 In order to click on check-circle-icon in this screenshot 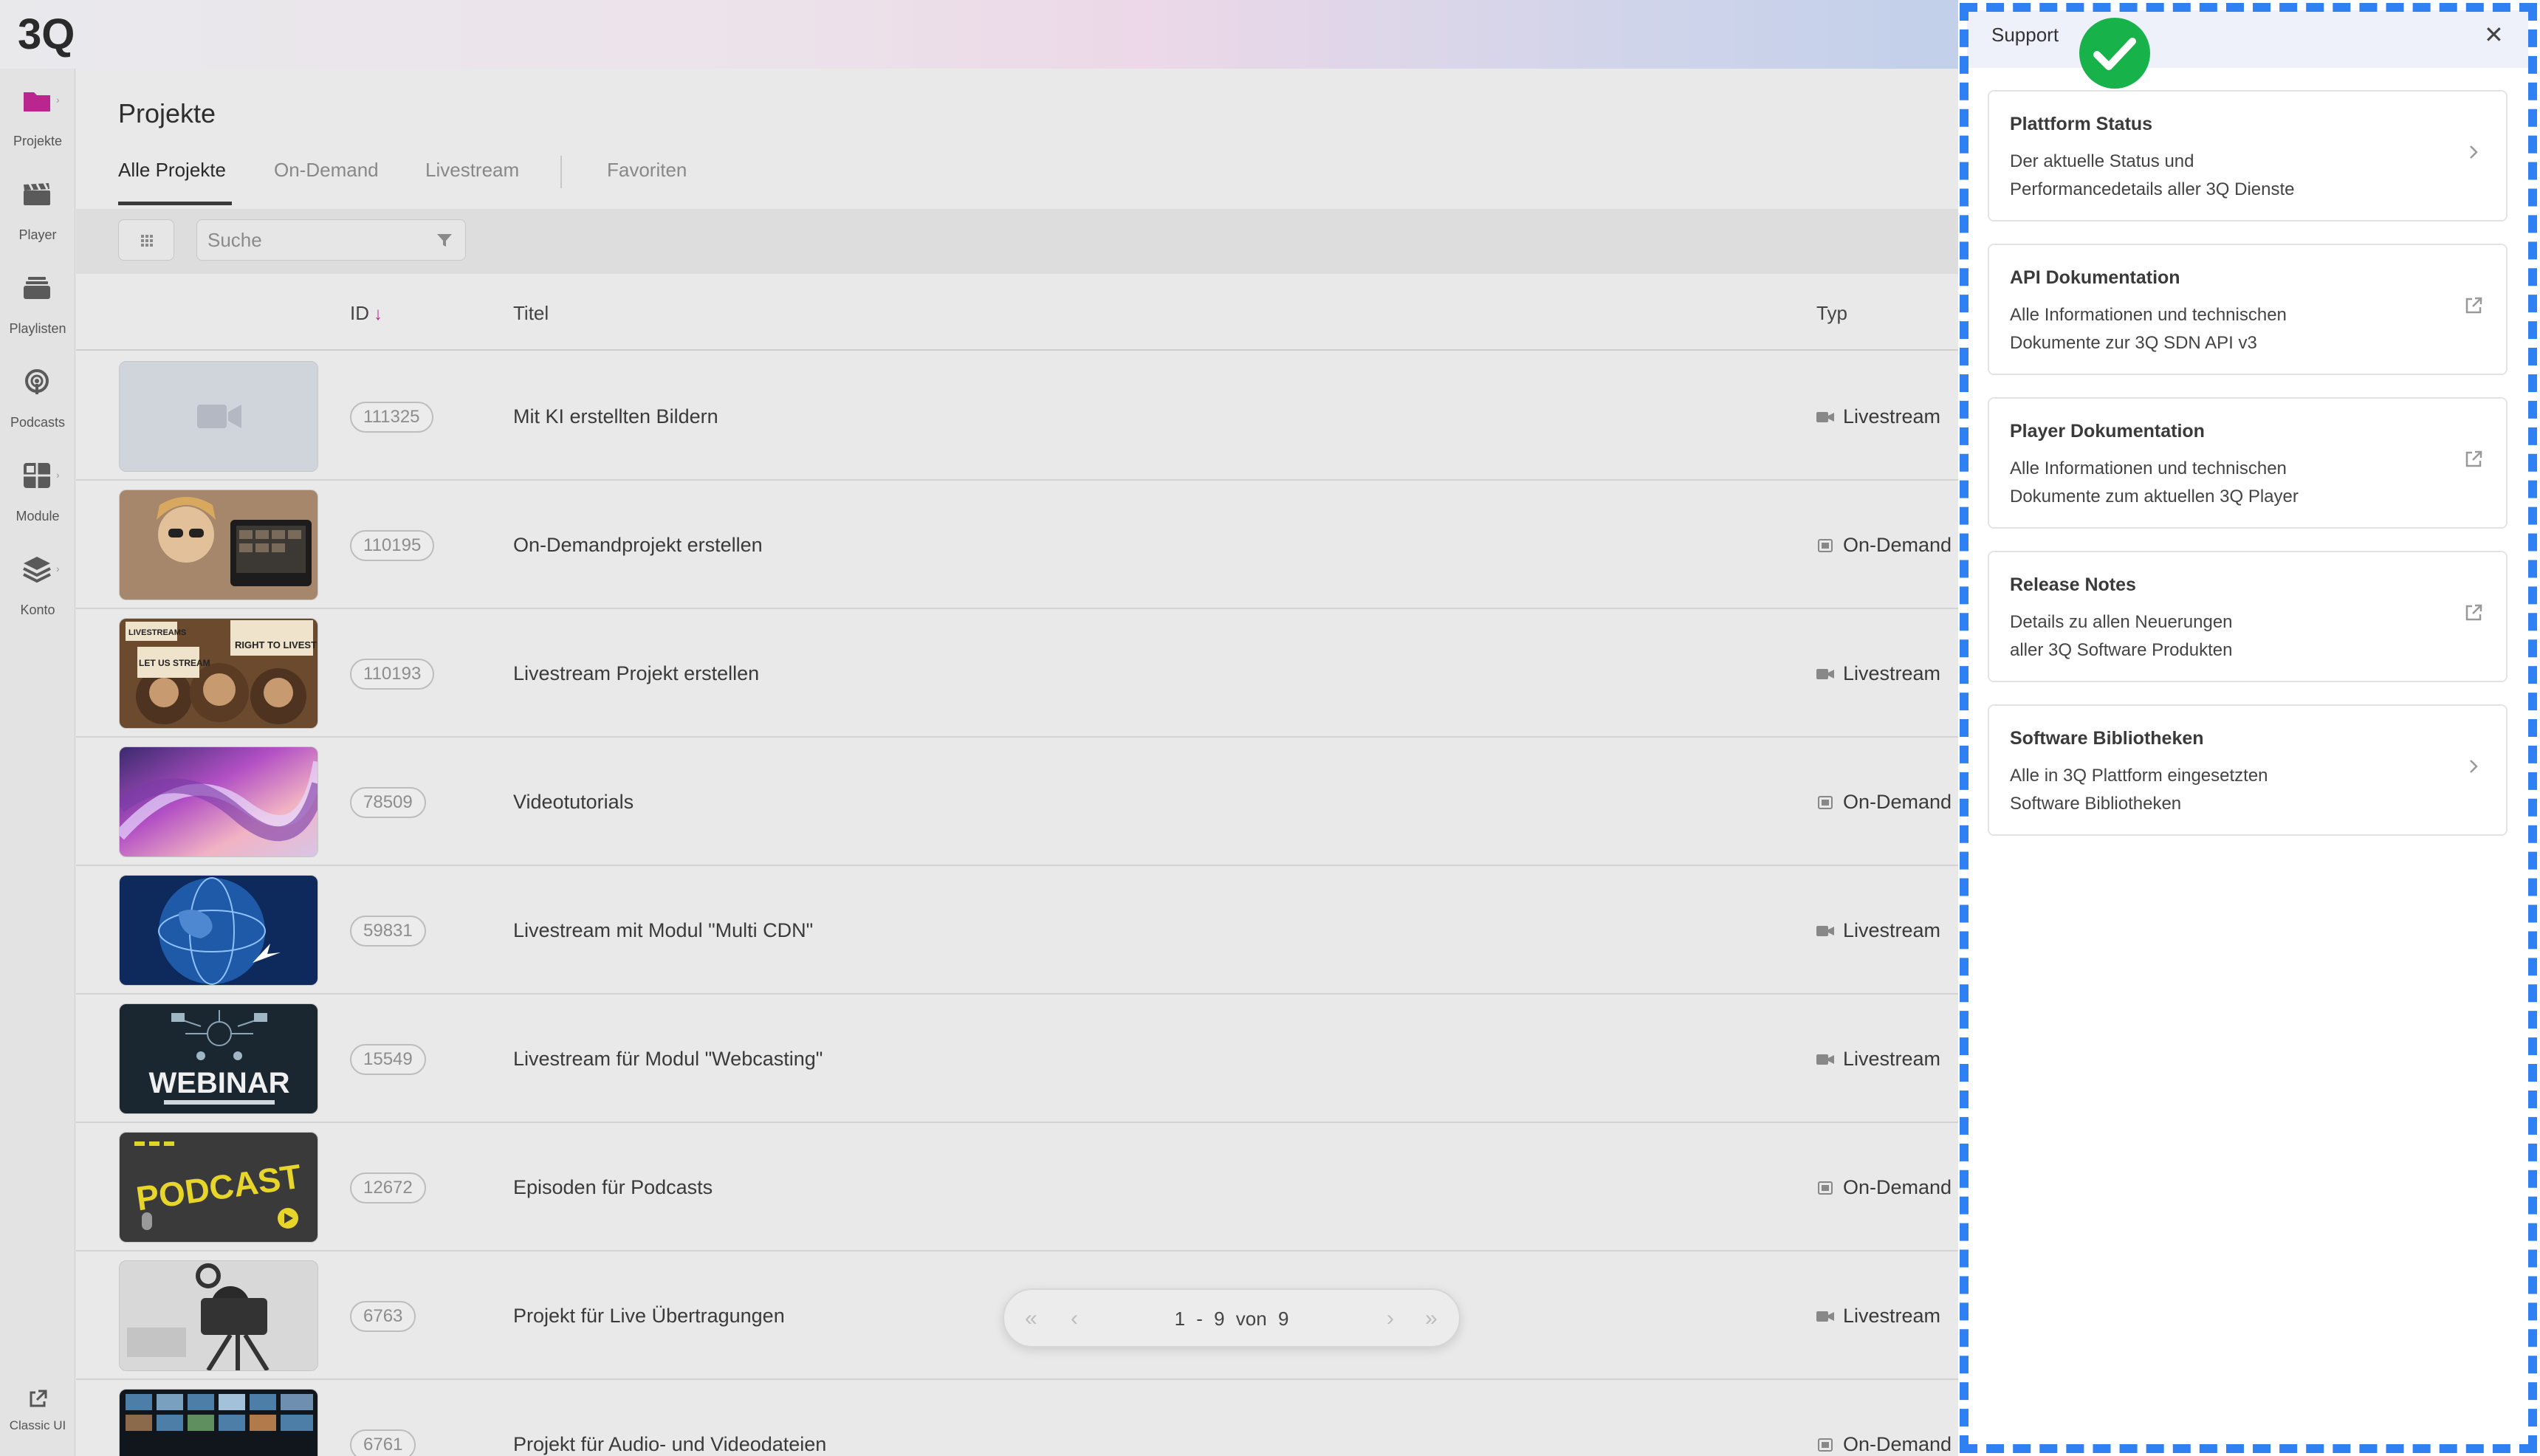, I will do `click(2114, 53)`.